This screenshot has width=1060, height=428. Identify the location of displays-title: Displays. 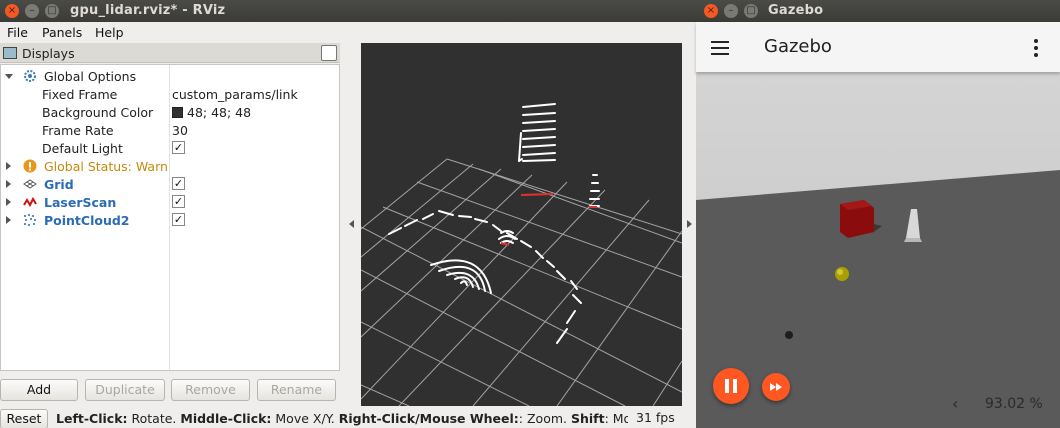
(48, 53).